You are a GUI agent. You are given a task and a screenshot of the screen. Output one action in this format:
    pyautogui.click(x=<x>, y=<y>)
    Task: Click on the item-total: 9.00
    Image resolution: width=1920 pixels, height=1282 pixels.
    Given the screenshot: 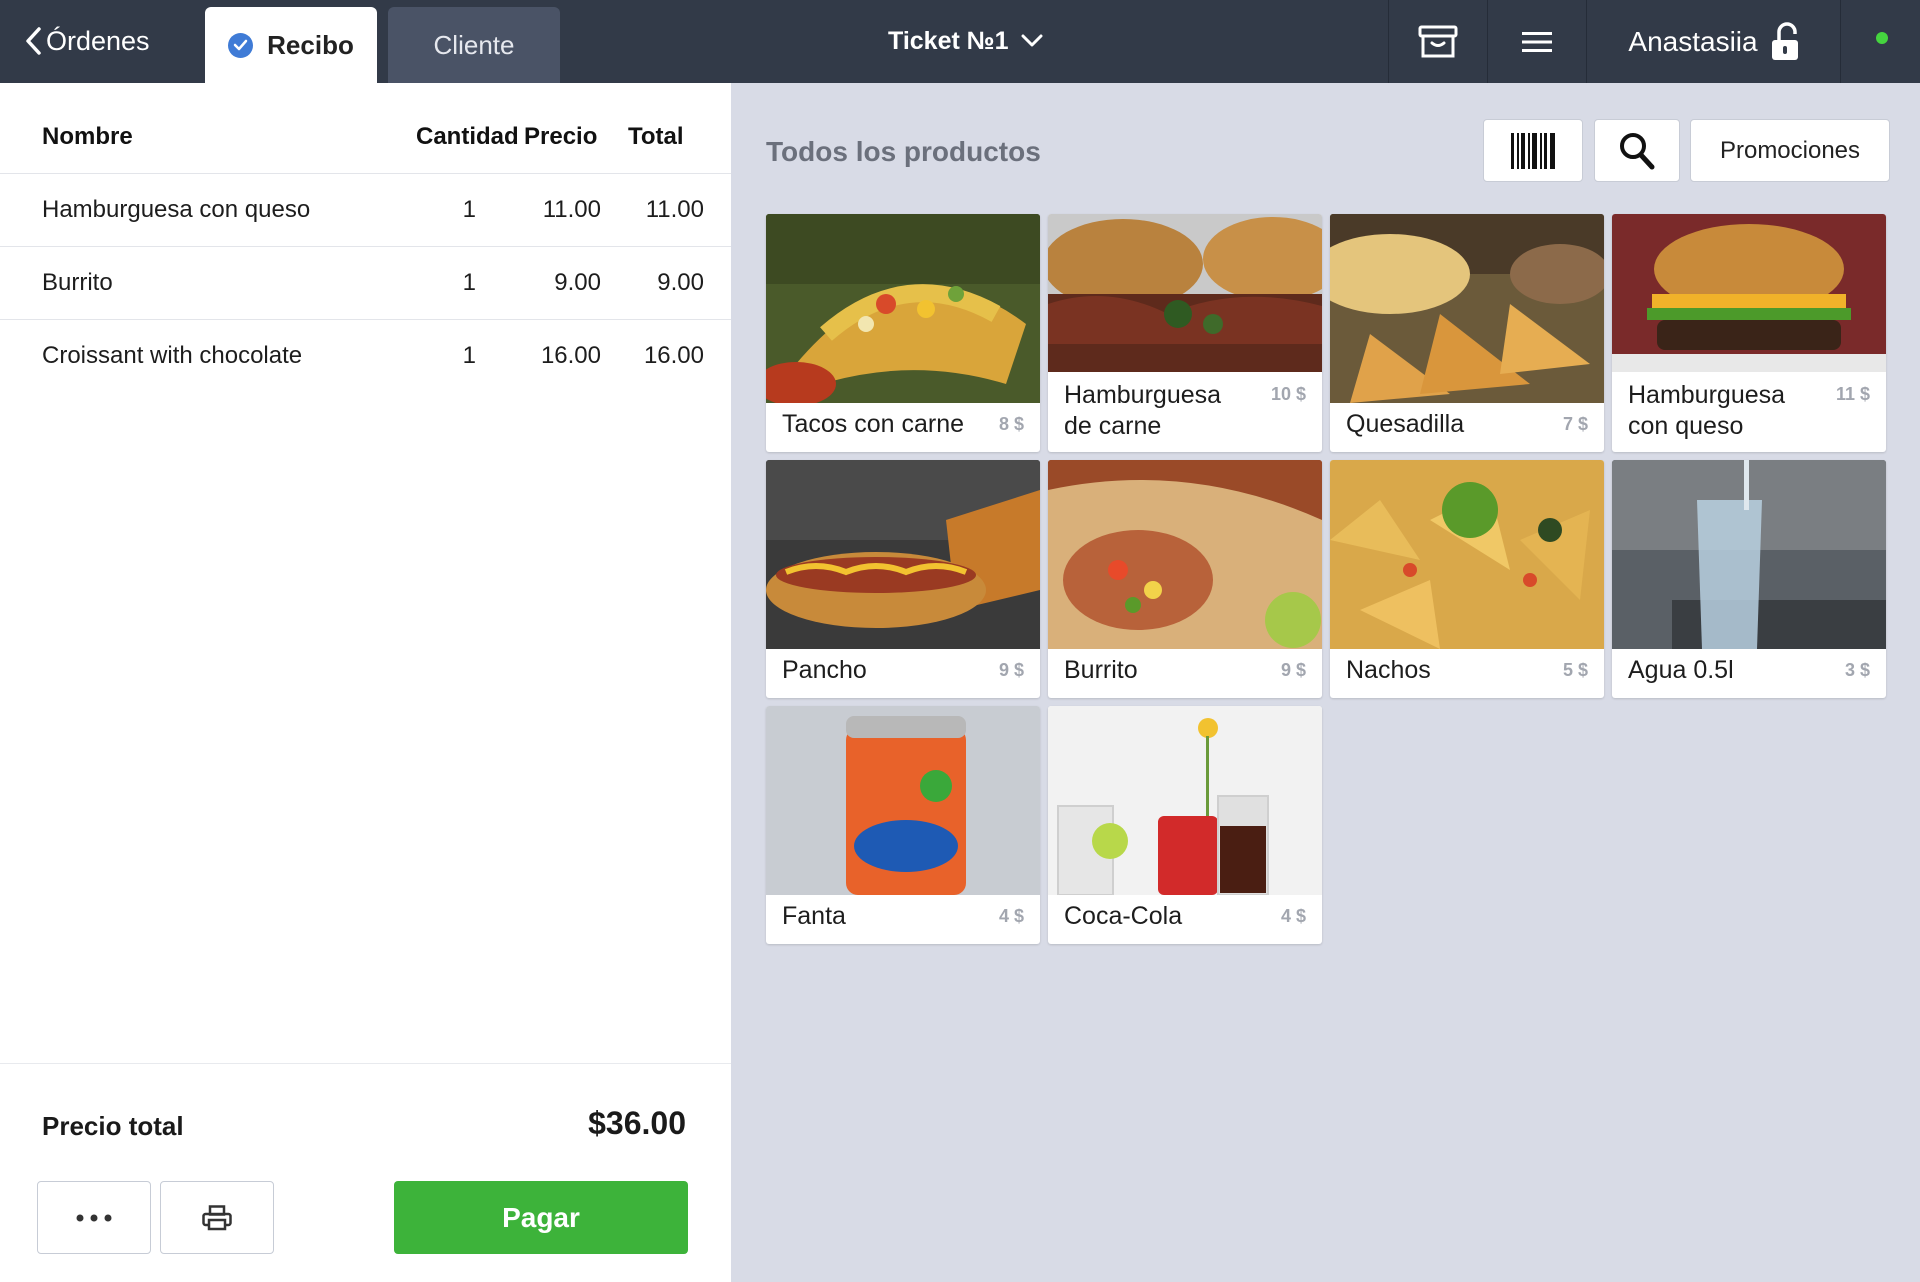 What is the action you would take?
    pyautogui.click(x=680, y=282)
    